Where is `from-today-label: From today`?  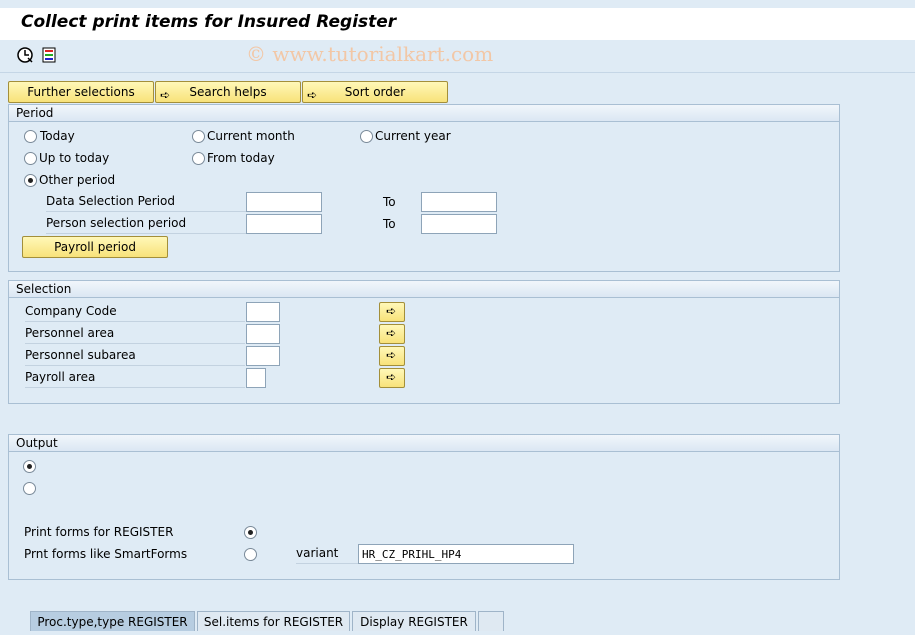 from-today-label: From today is located at coordinates (241, 158).